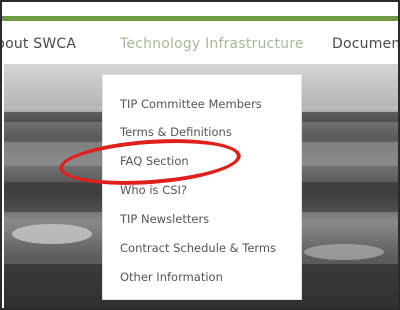 This screenshot has height=310, width=400. I want to click on photo-lake-right, so click(344, 252).